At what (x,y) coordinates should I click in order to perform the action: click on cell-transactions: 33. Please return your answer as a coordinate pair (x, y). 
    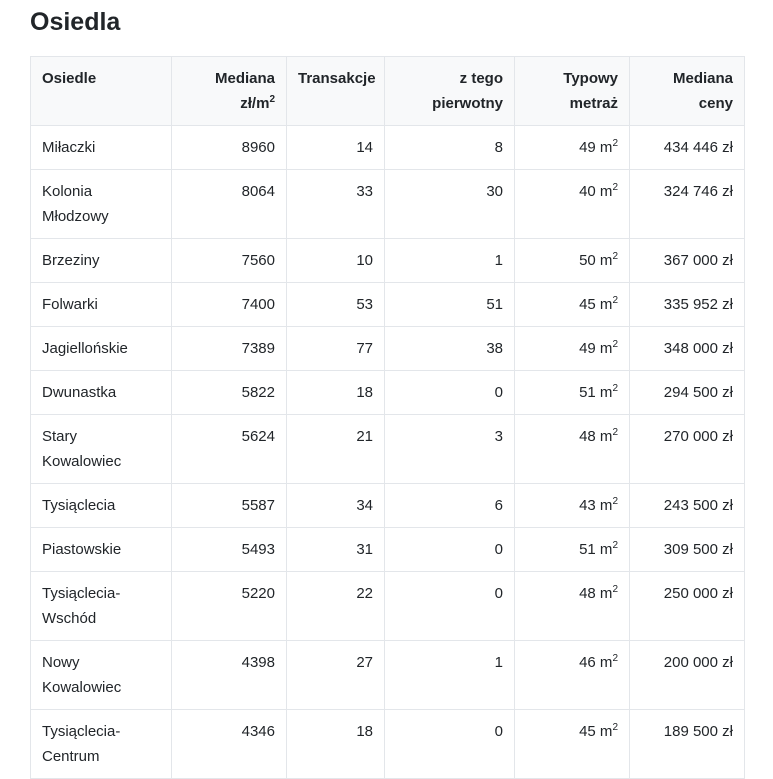
    Looking at the image, I should click on (335, 204).